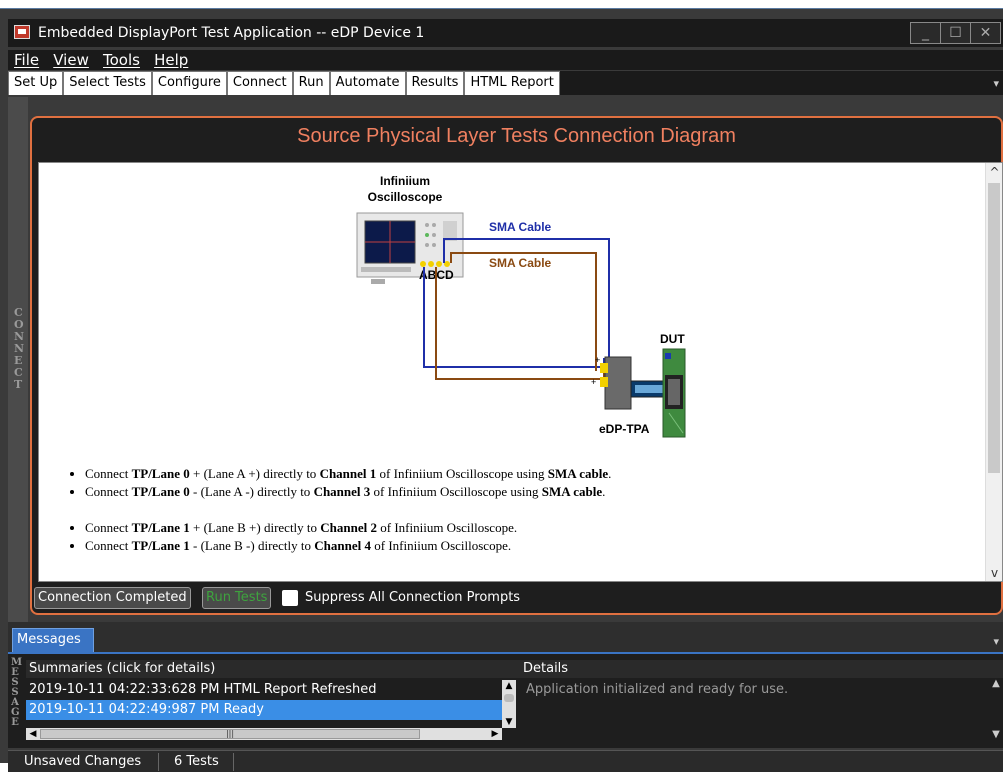 The width and height of the screenshot is (1003, 772). I want to click on dut-board-icon, so click(674, 393).